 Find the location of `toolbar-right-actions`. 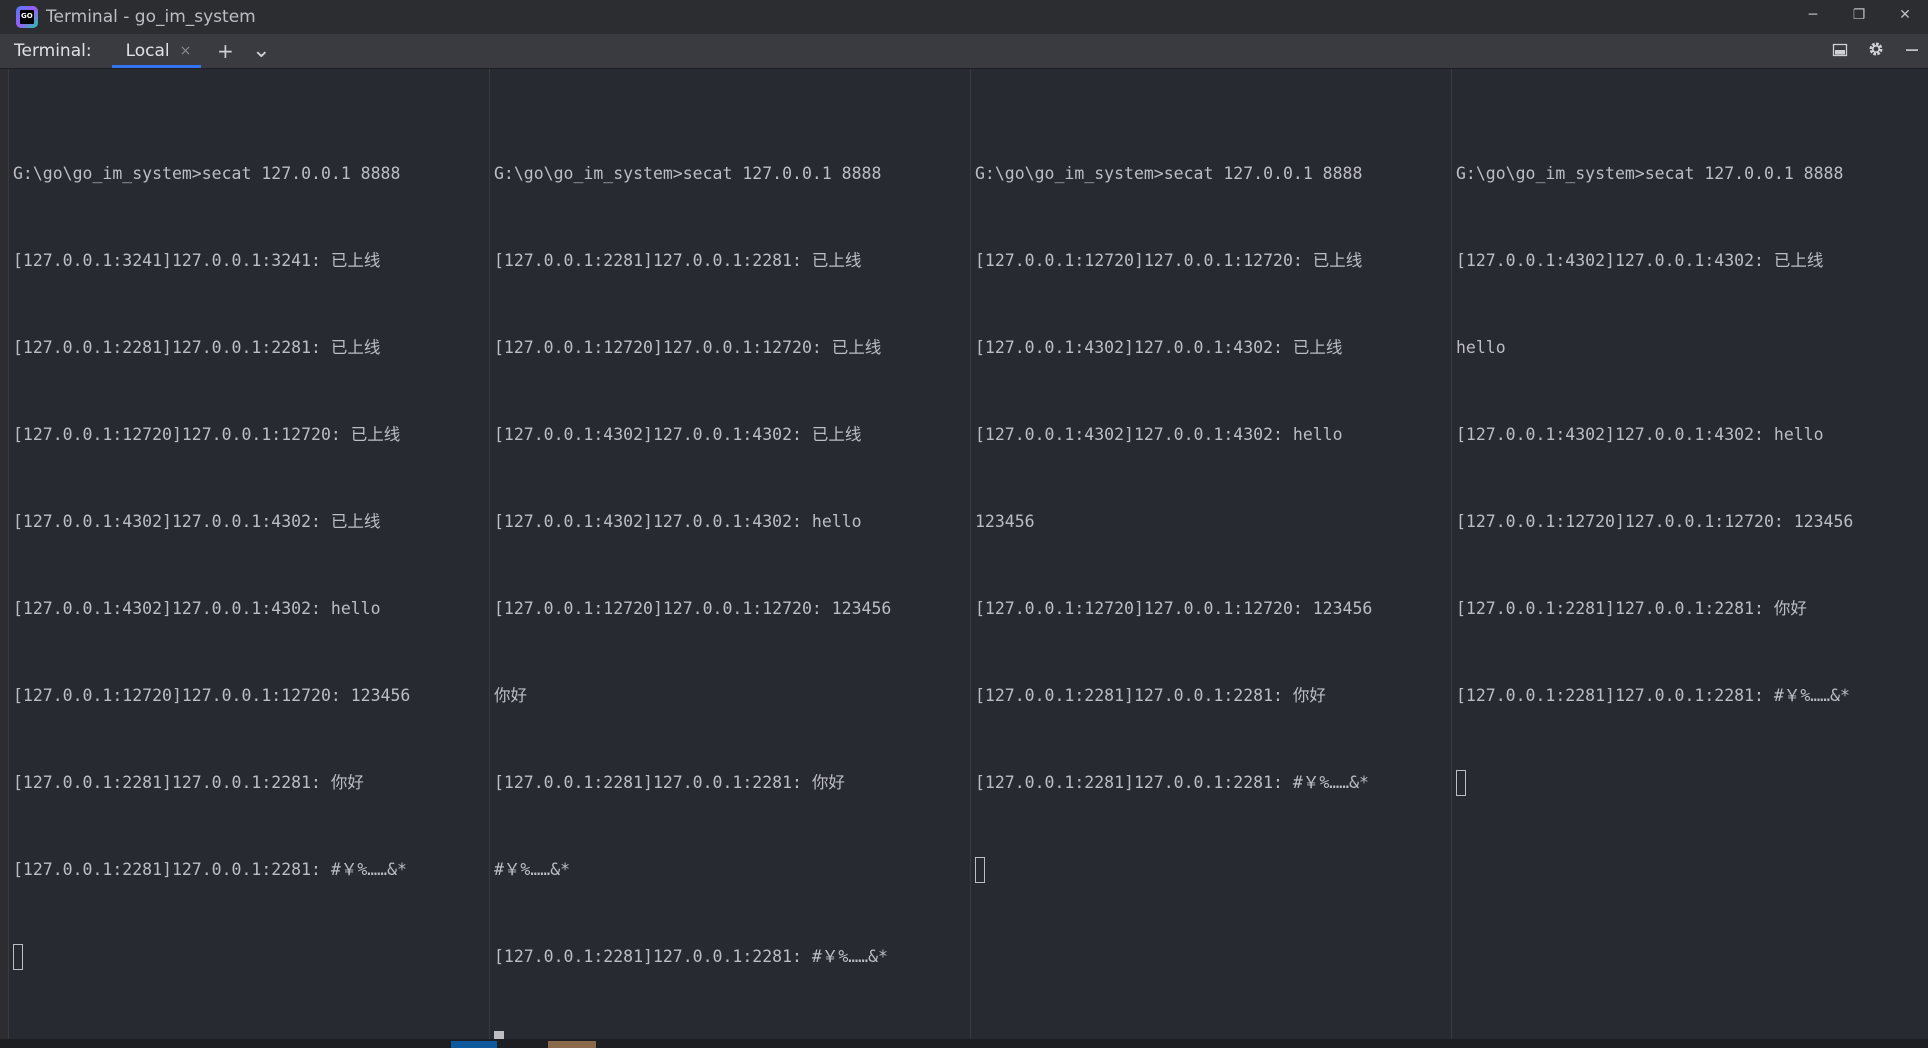

toolbar-right-actions is located at coordinates (1874, 51).